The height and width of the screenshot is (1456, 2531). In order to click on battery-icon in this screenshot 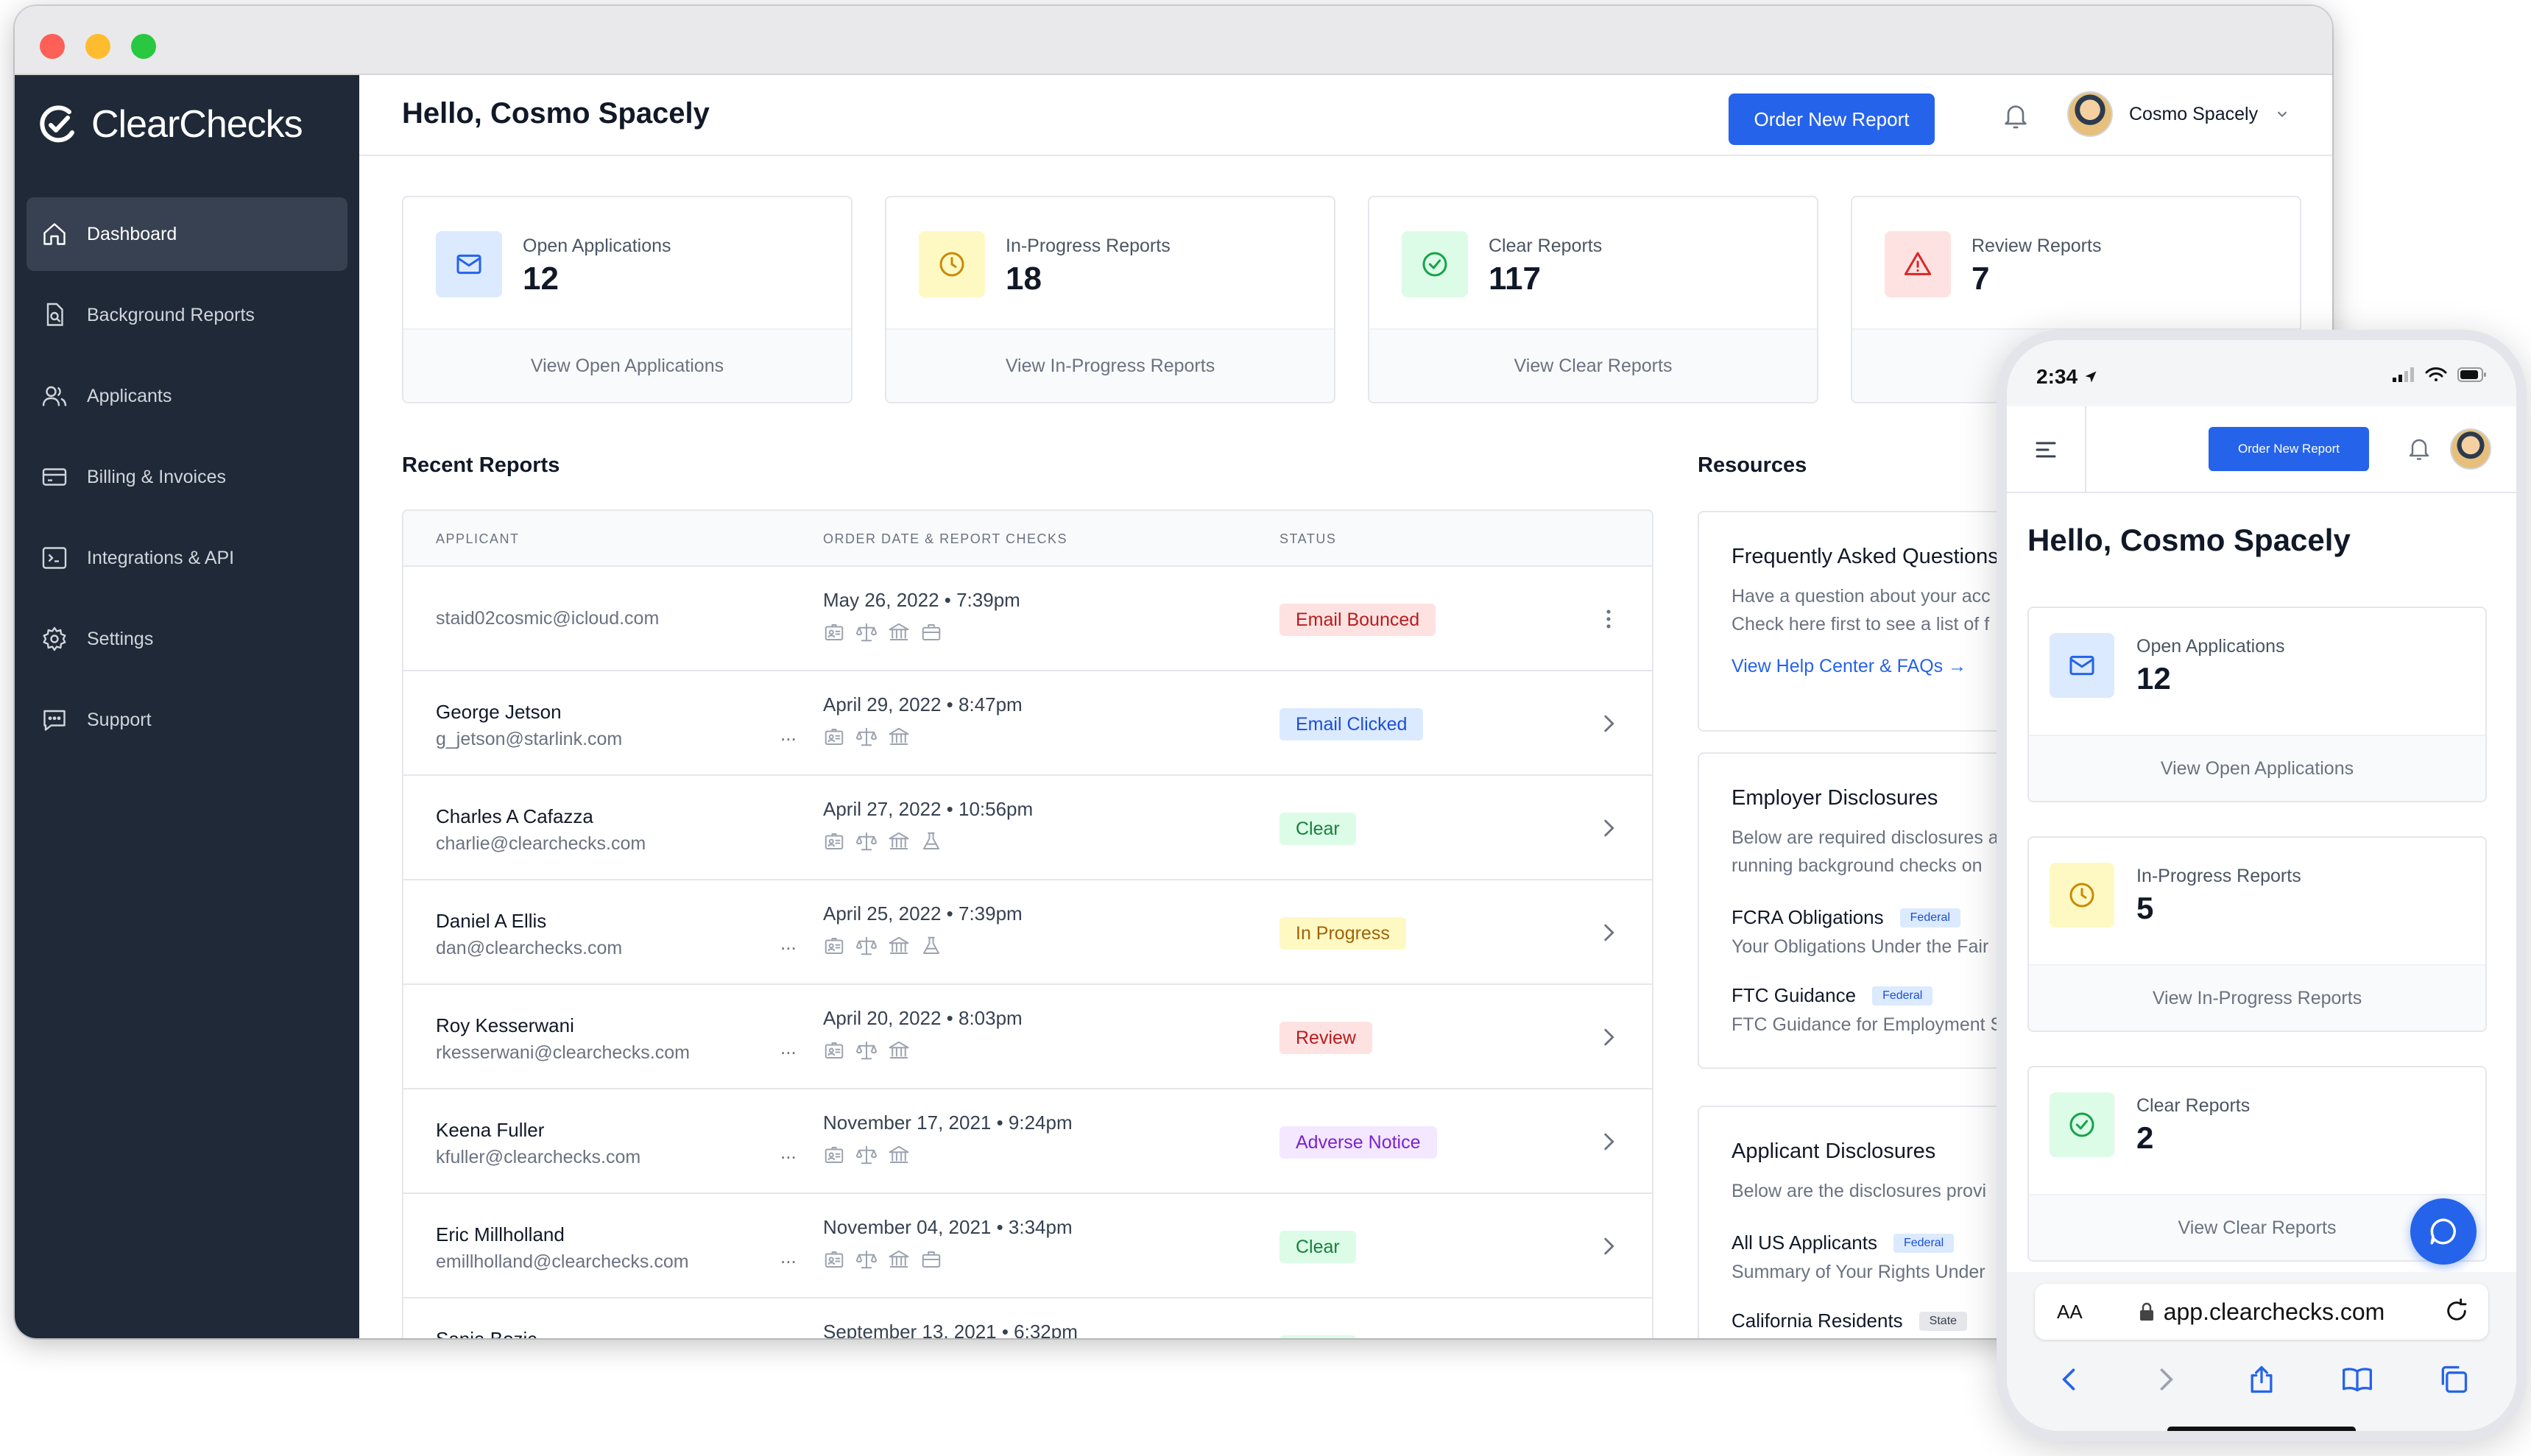, I will do `click(2471, 374)`.